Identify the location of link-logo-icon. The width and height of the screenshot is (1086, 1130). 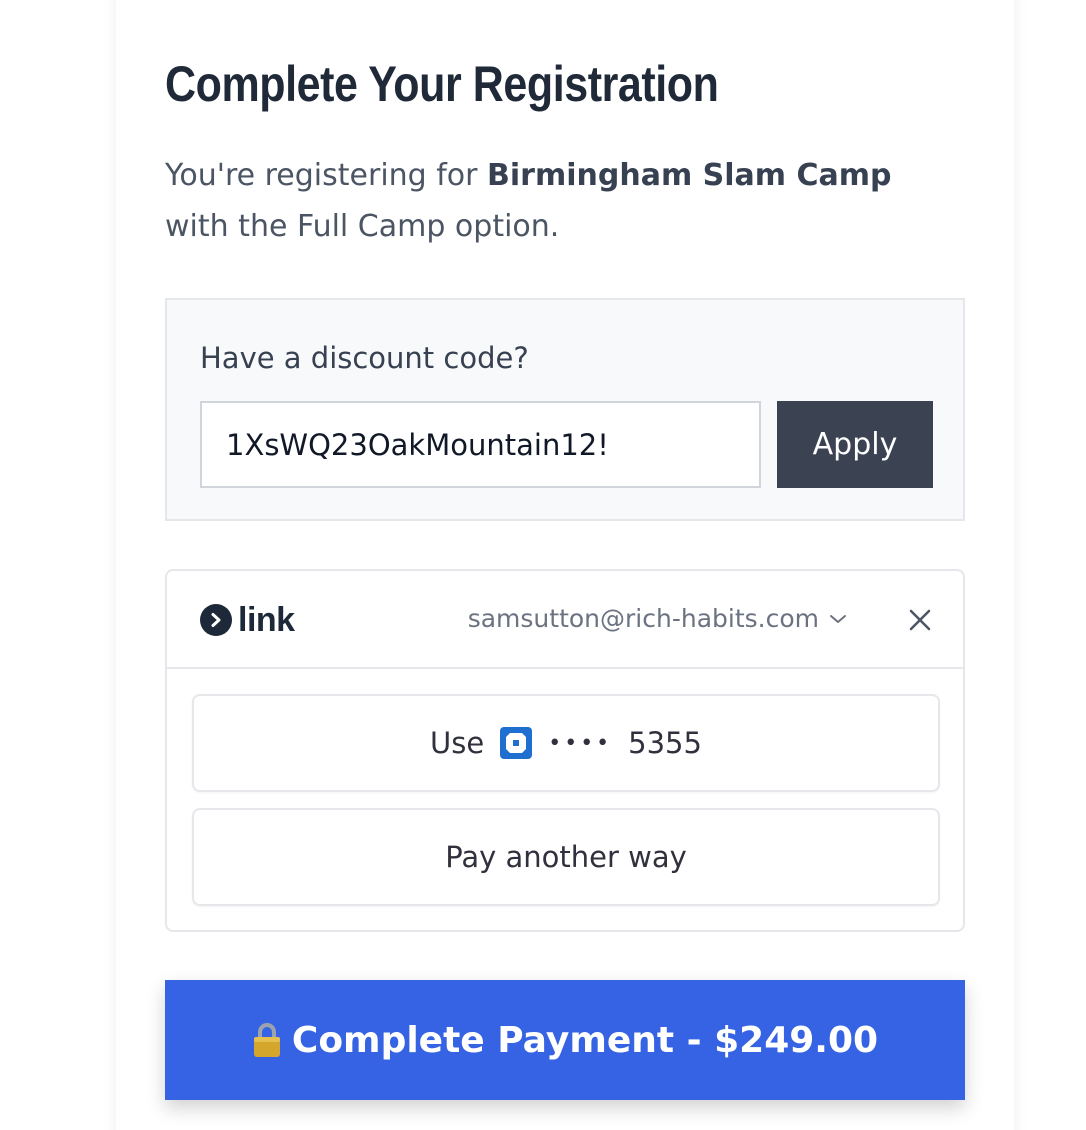
(216, 620).